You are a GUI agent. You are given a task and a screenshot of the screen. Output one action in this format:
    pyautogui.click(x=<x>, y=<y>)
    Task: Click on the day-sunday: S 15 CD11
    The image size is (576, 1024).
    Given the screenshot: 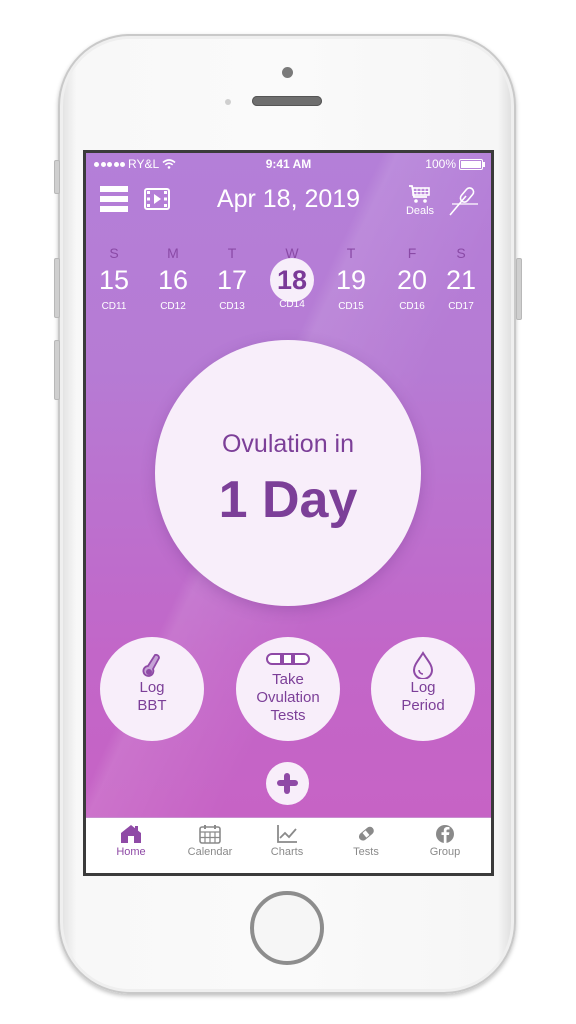 What is the action you would take?
    pyautogui.click(x=114, y=278)
    